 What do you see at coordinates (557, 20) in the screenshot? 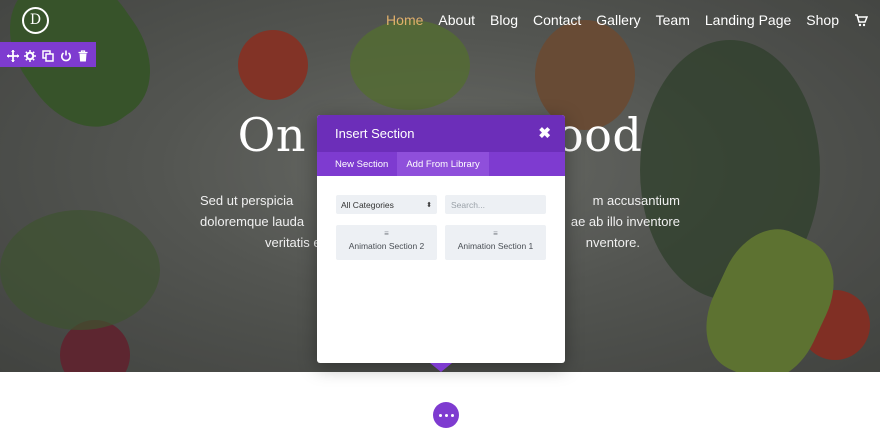
I see `nav-item-contact: Contact` at bounding box center [557, 20].